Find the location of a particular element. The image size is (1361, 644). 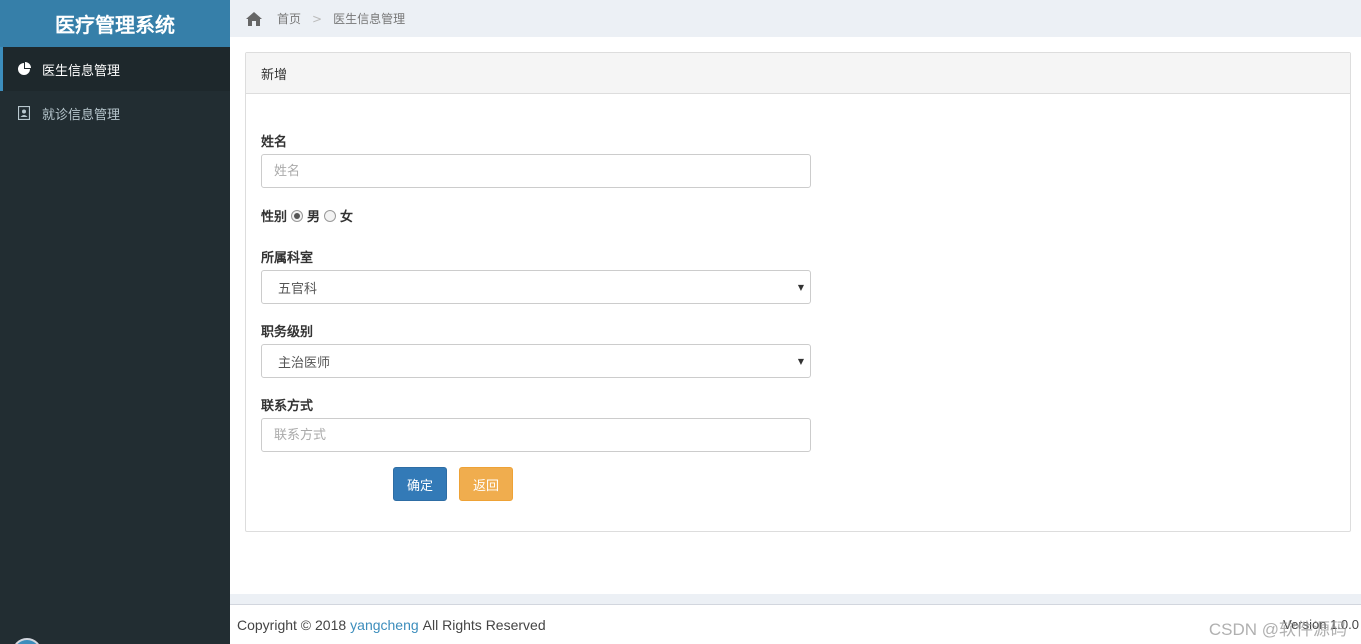

department-select: 五官科 ▼ is located at coordinates (536, 287).